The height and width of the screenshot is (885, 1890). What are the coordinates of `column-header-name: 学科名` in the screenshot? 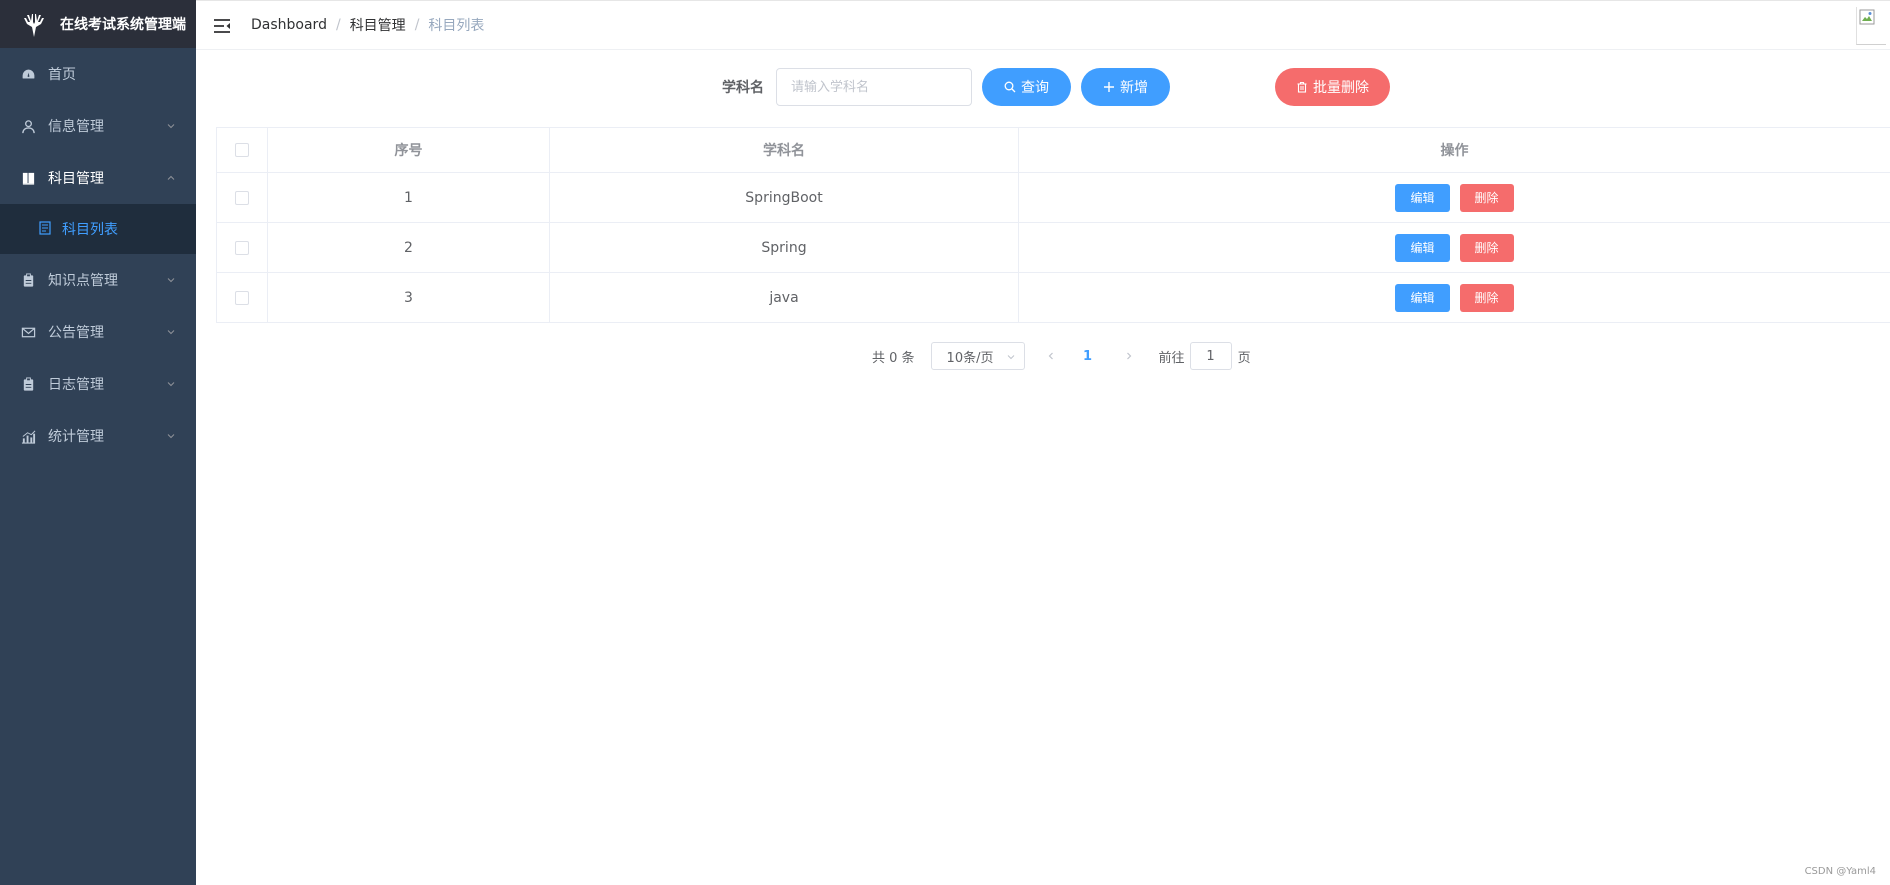 It's located at (784, 150).